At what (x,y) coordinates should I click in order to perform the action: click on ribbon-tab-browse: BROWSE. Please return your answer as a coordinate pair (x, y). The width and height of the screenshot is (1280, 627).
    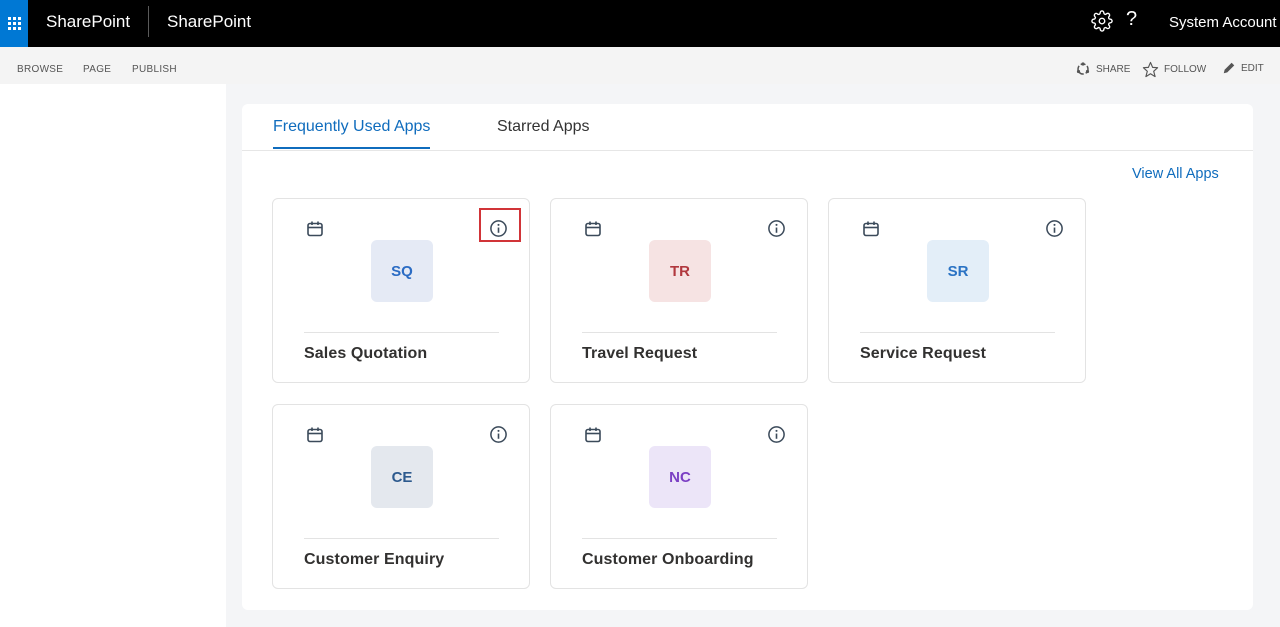
    Looking at the image, I should click on (40, 69).